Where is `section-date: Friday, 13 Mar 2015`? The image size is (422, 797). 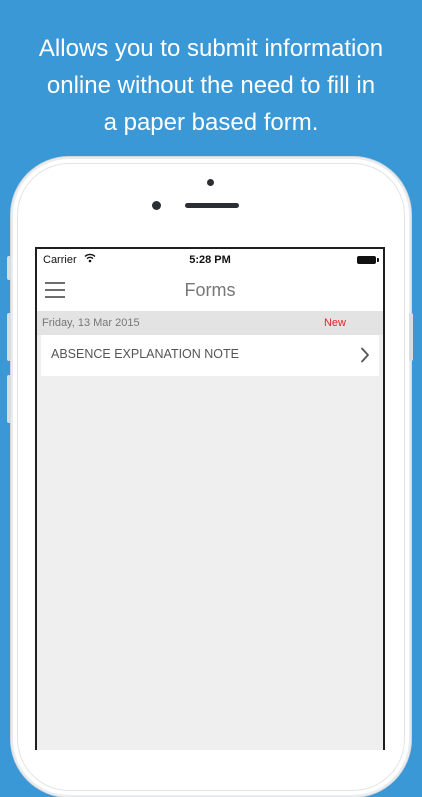
section-date: Friday, 13 Mar 2015 is located at coordinates (91, 323).